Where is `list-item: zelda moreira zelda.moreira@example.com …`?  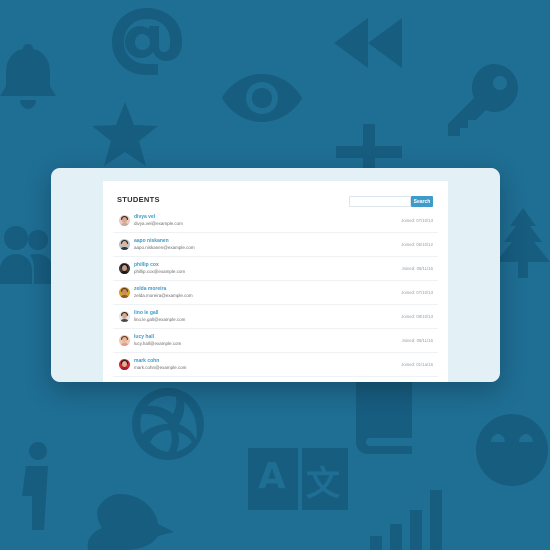 list-item: zelda moreira zelda.moreira@example.com … is located at coordinates (275, 293).